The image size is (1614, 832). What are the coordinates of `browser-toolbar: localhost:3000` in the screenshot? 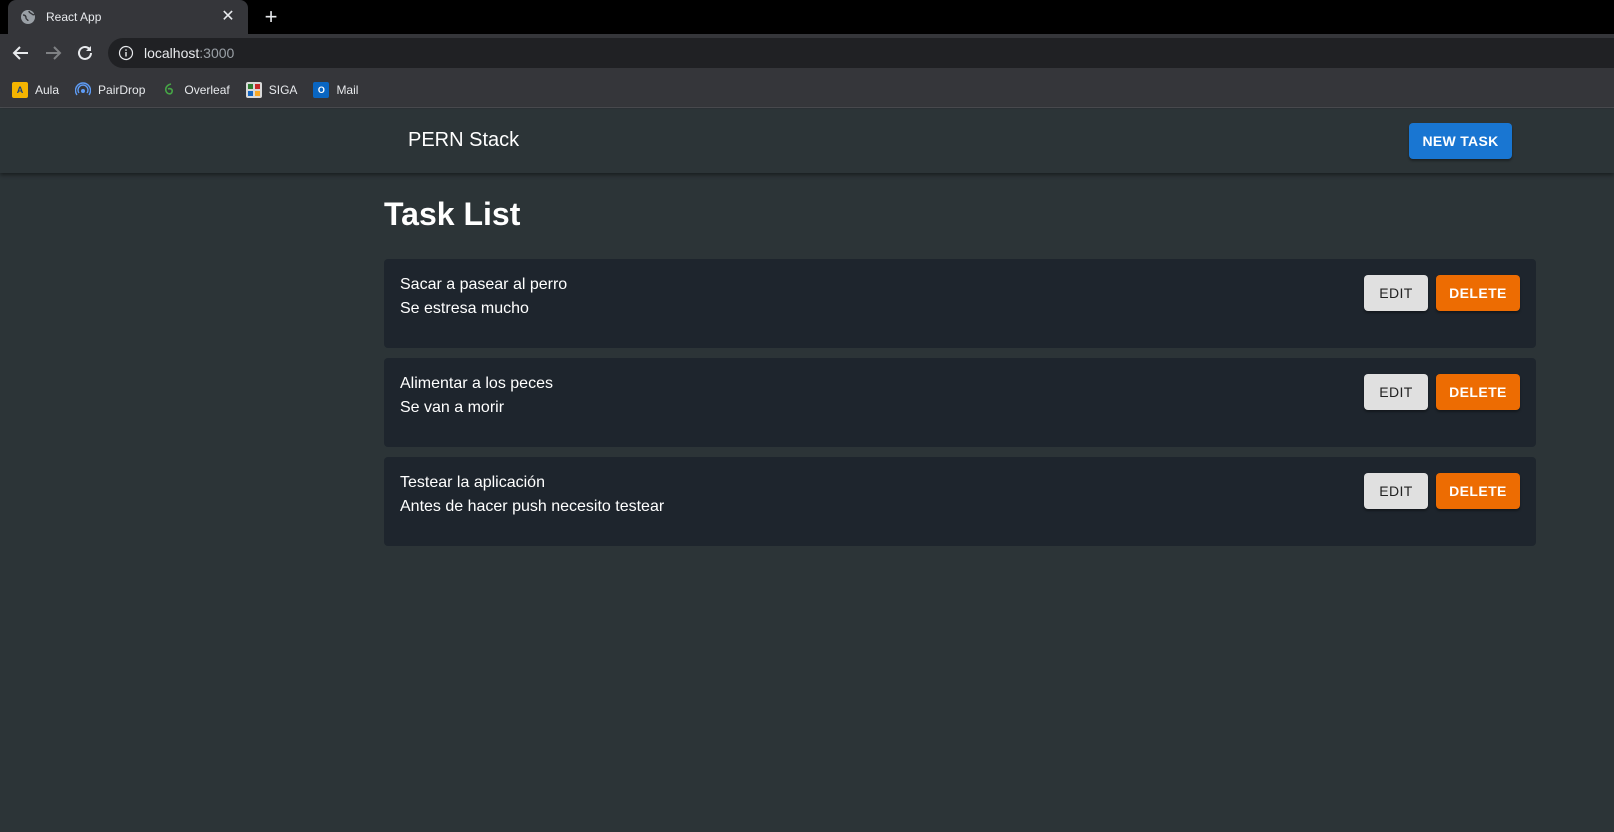 It's located at (807, 53).